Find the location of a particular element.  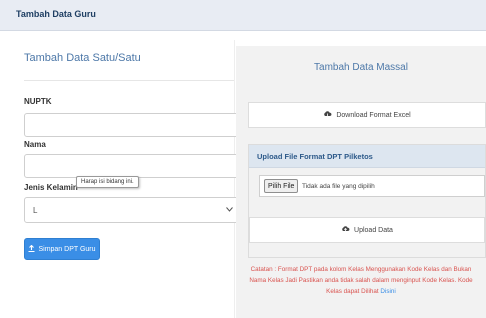

bulk-entry-title: Tambah Data Massal is located at coordinates (361, 67).